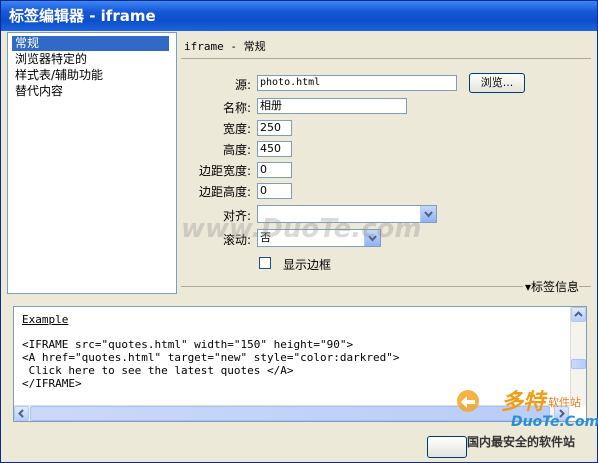 The width and height of the screenshot is (598, 463). I want to click on chevron-down-icon, so click(428, 214).